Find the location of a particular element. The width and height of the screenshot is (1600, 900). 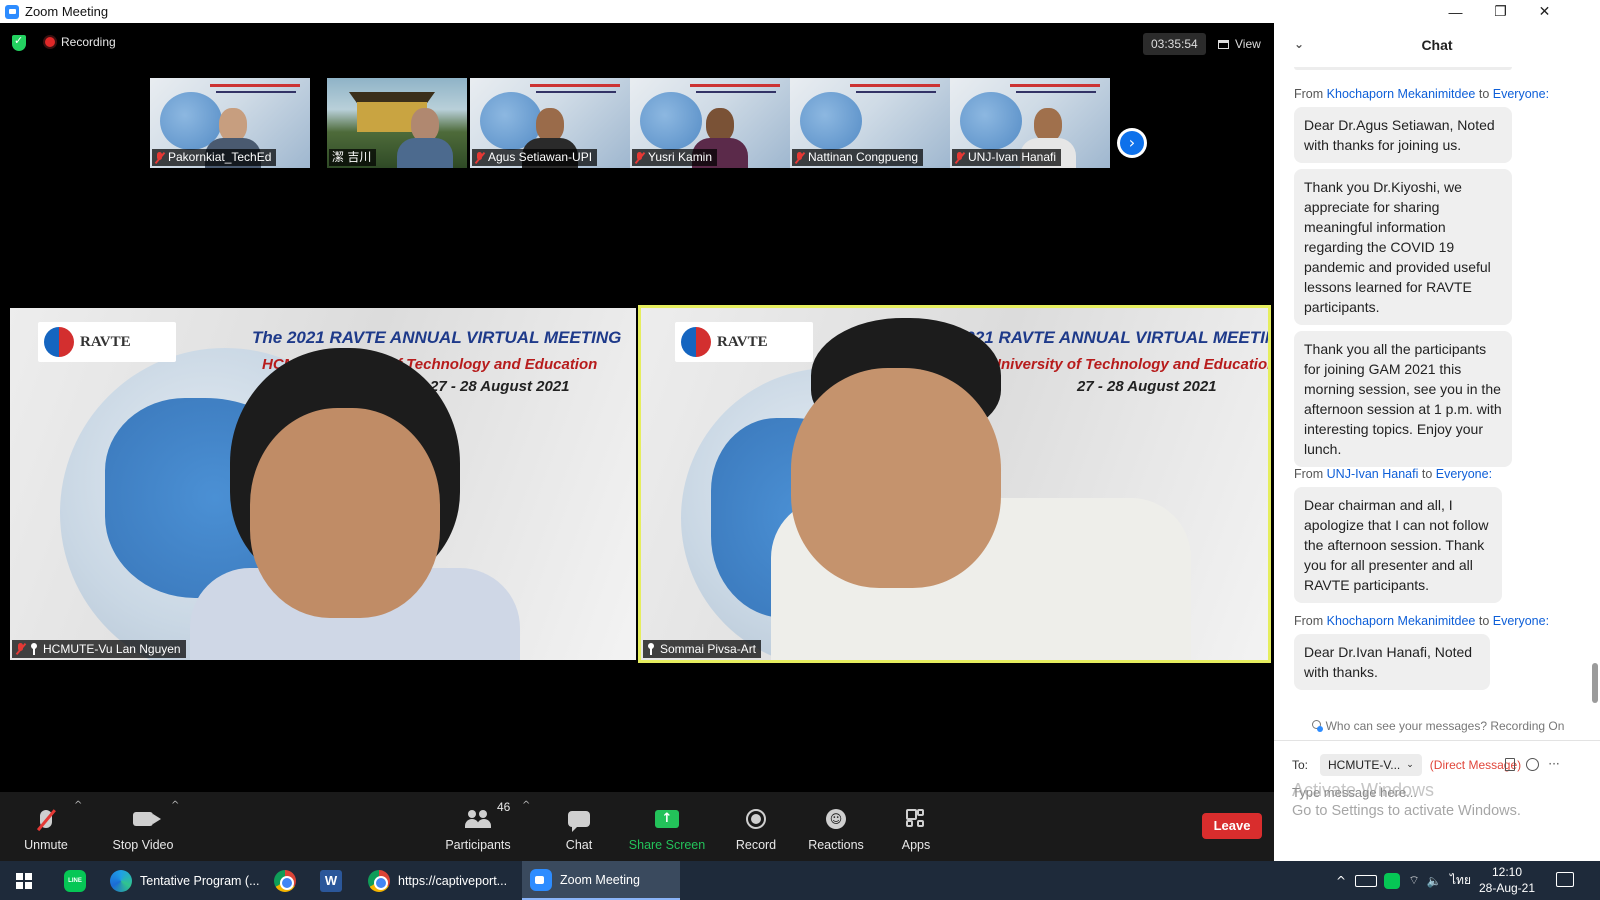

record-button: Record is located at coordinates (756, 824).